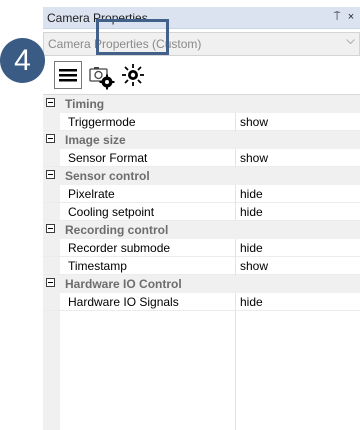 The height and width of the screenshot is (430, 360). I want to click on camera-settings-icon, so click(102, 78).